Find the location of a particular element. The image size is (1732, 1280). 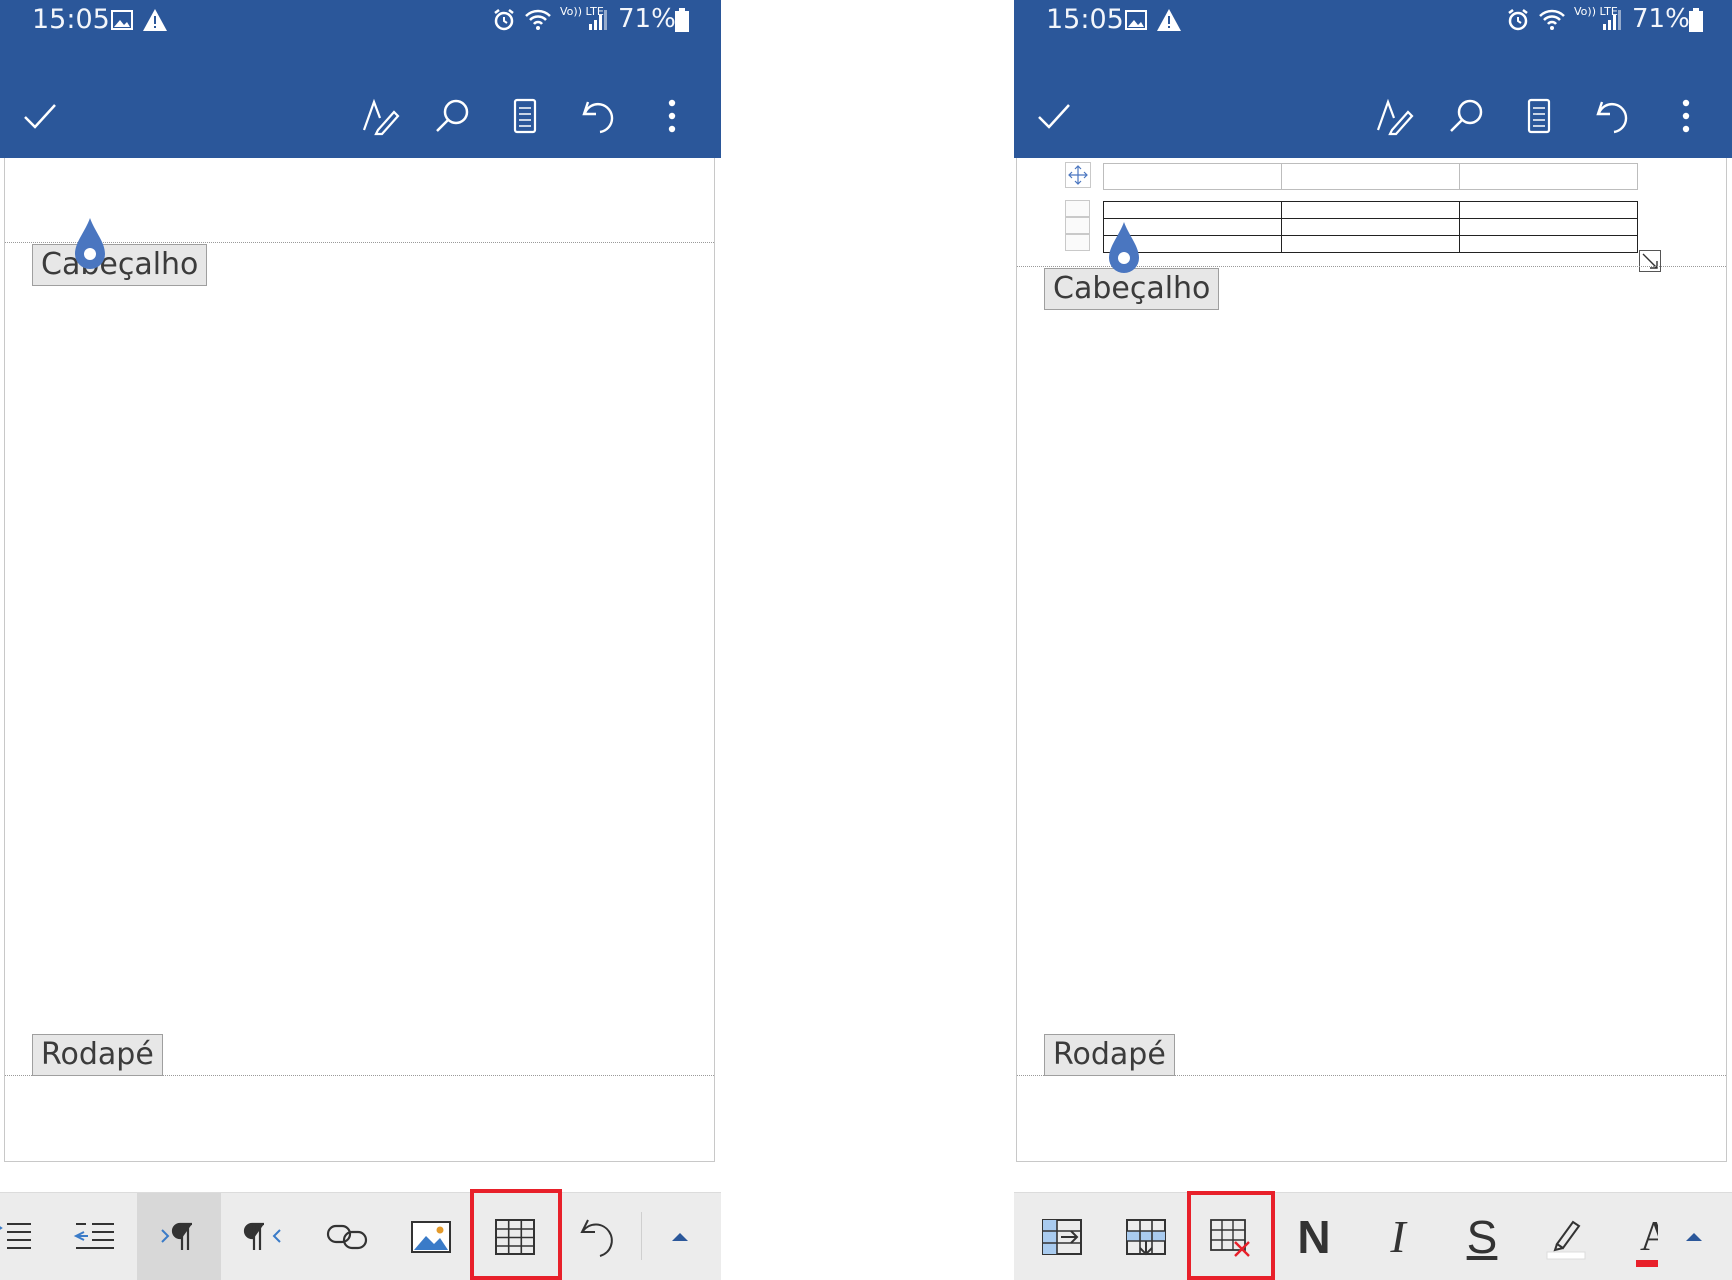

highlight-icon is located at coordinates (1566, 1236).